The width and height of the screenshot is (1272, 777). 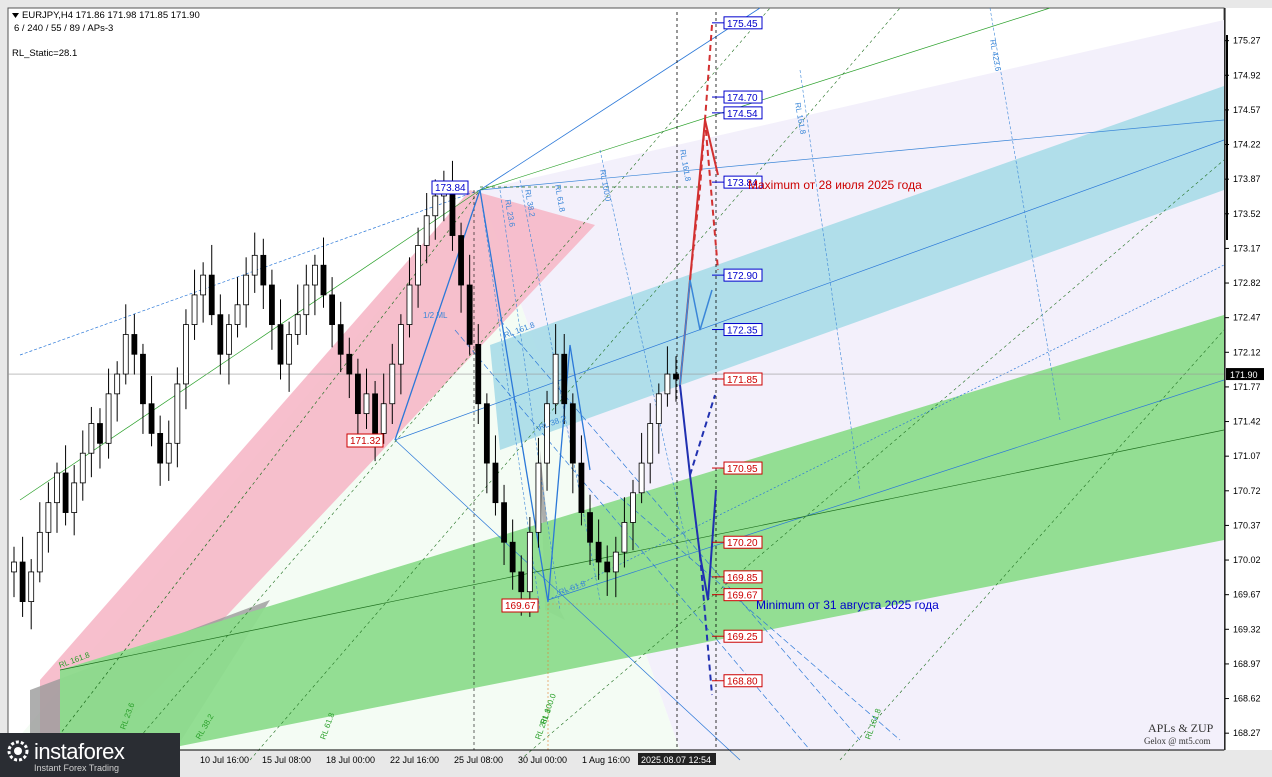 What do you see at coordinates (1247, 41) in the screenshot?
I see `y-tick-label: 175.27` at bounding box center [1247, 41].